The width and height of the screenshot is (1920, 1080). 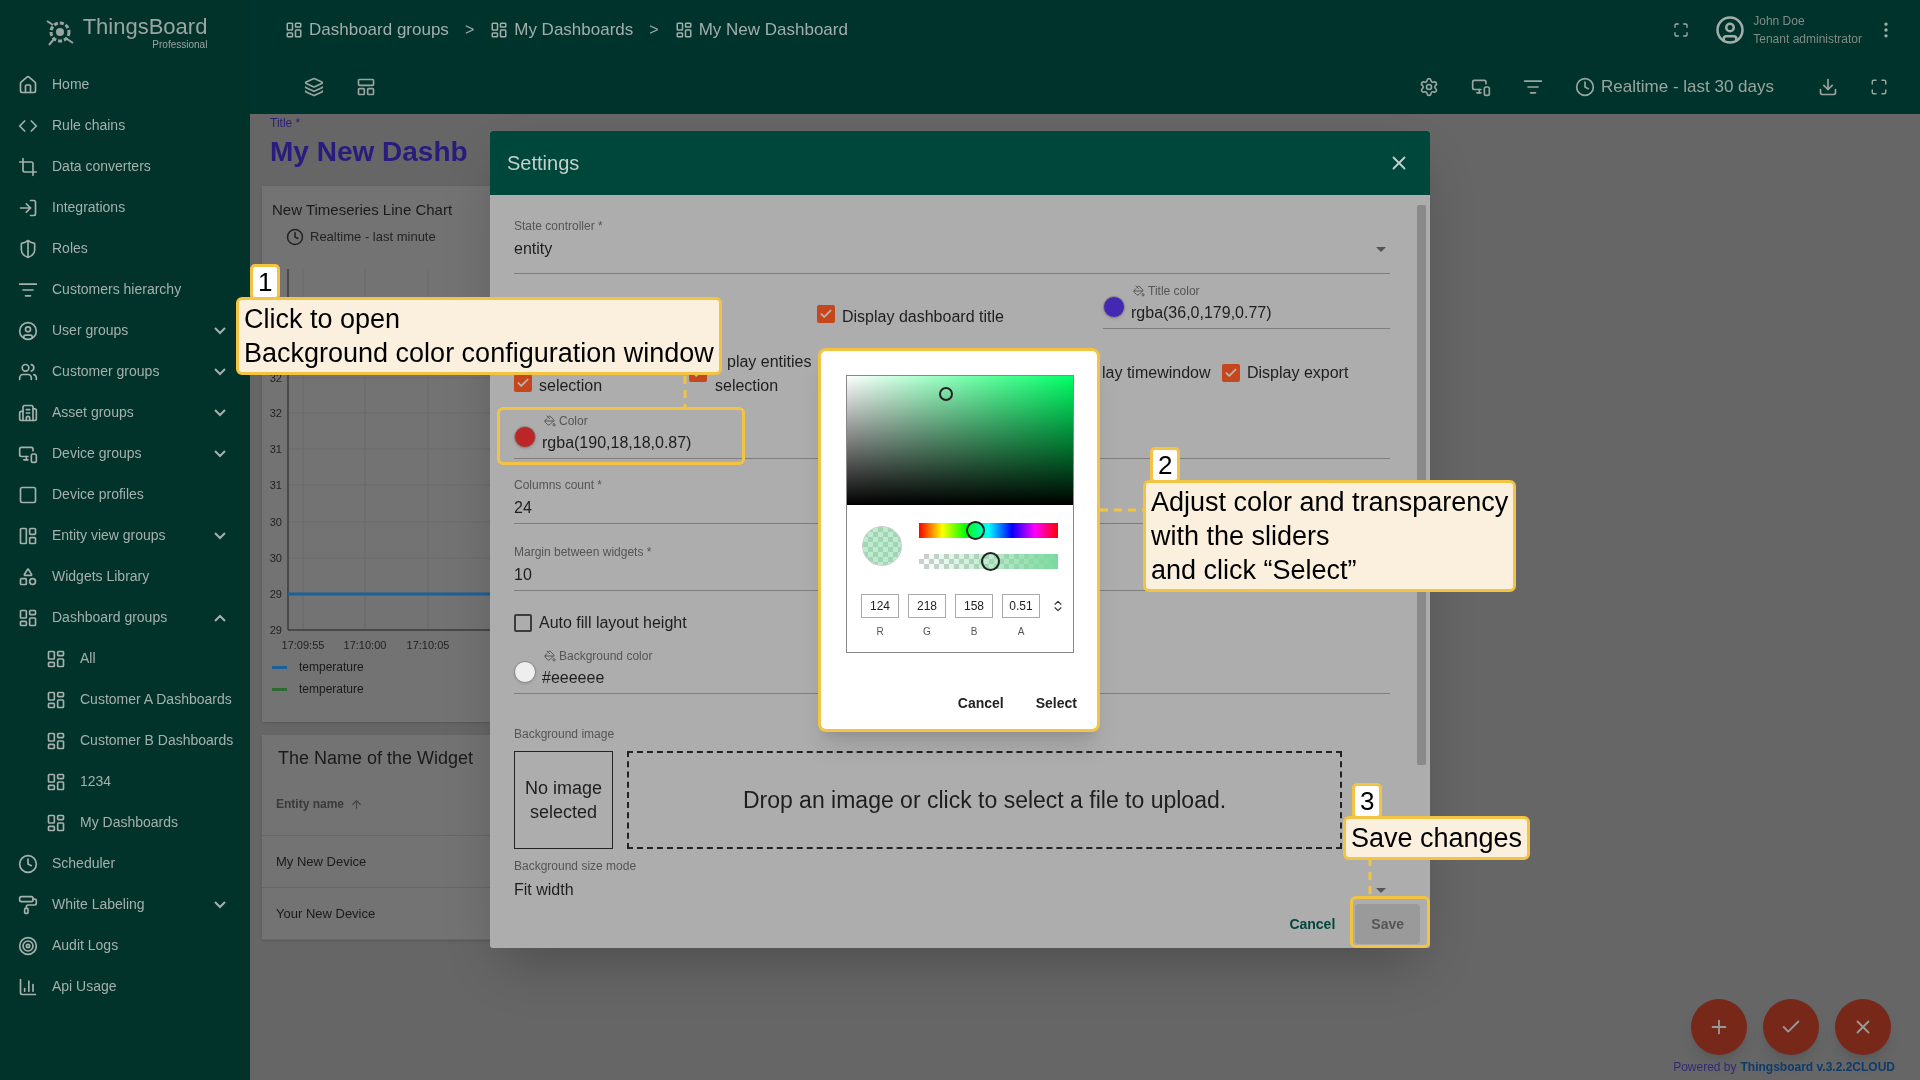 I want to click on field-label: Margin between widgets *, so click(x=583, y=552).